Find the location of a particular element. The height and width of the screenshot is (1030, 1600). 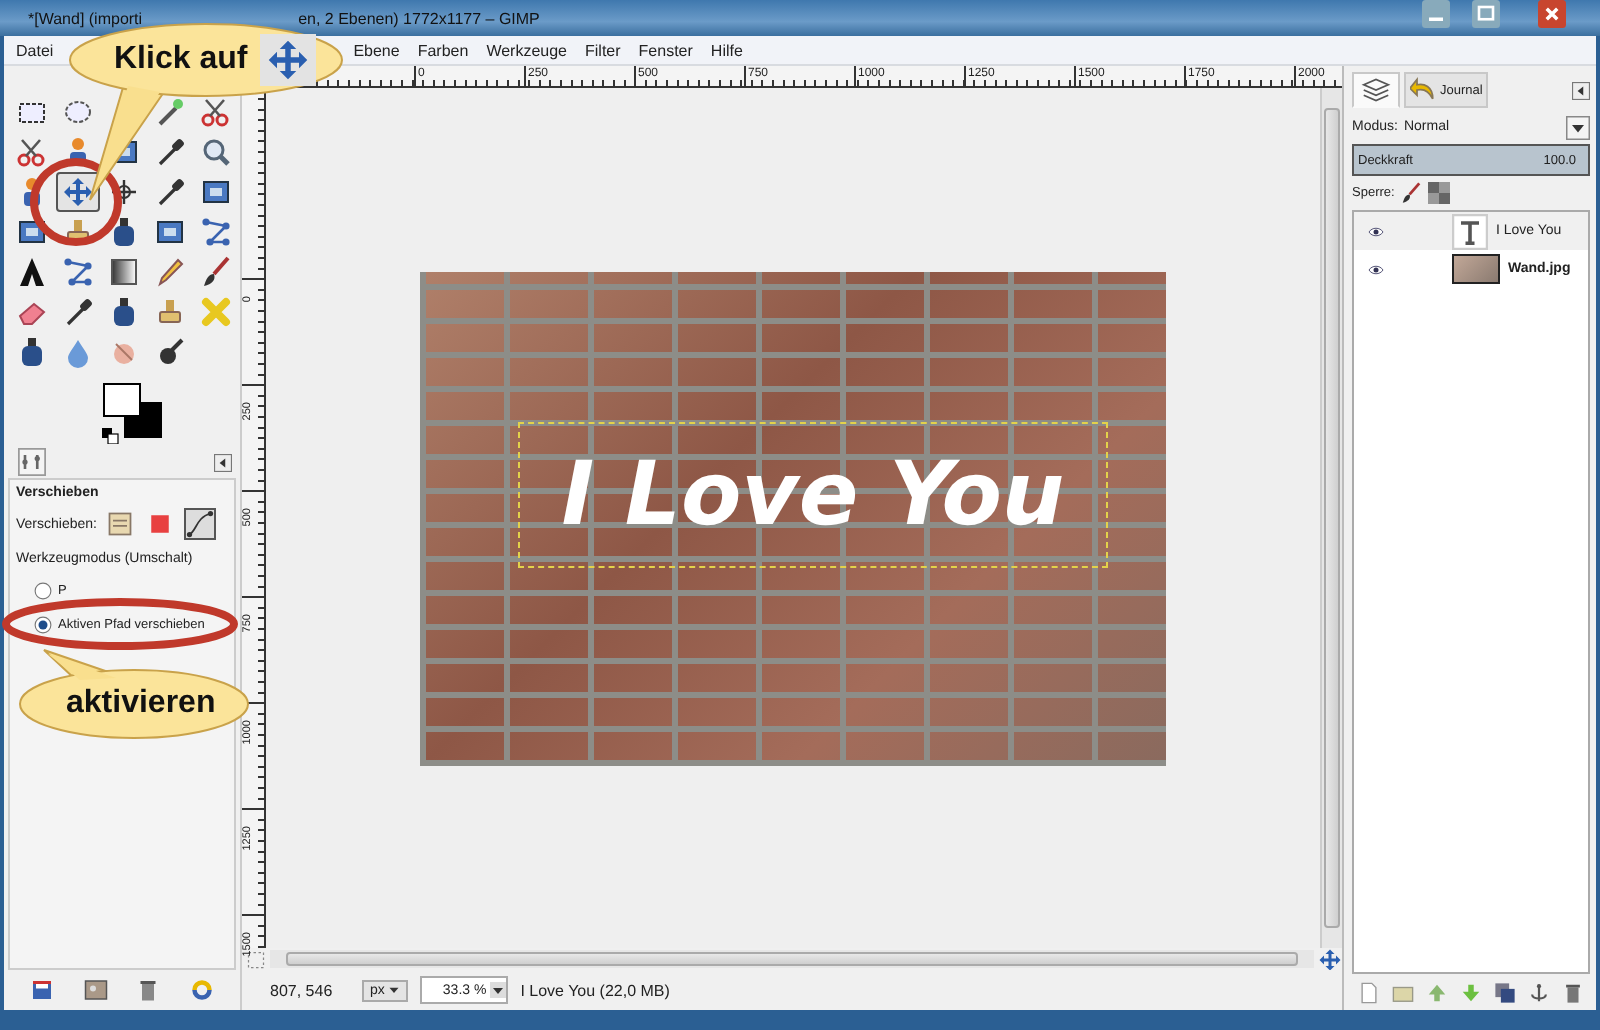

anchor-icon is located at coordinates (1539, 992).